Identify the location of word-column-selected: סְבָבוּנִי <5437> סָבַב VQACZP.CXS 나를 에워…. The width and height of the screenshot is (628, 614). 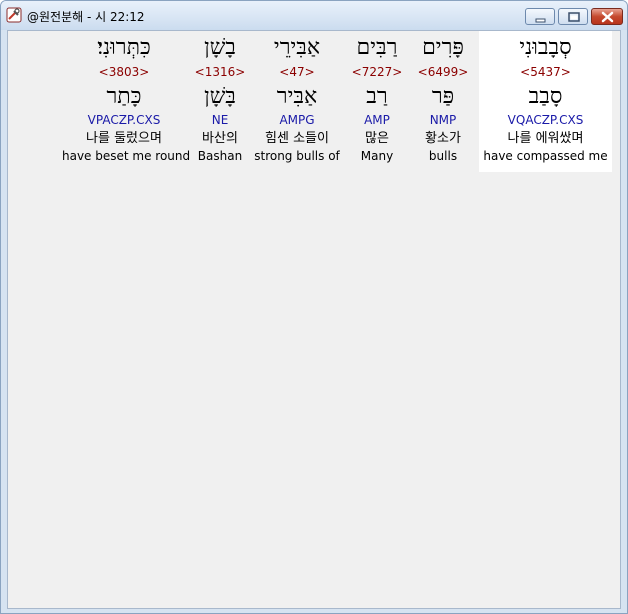
(545, 101).